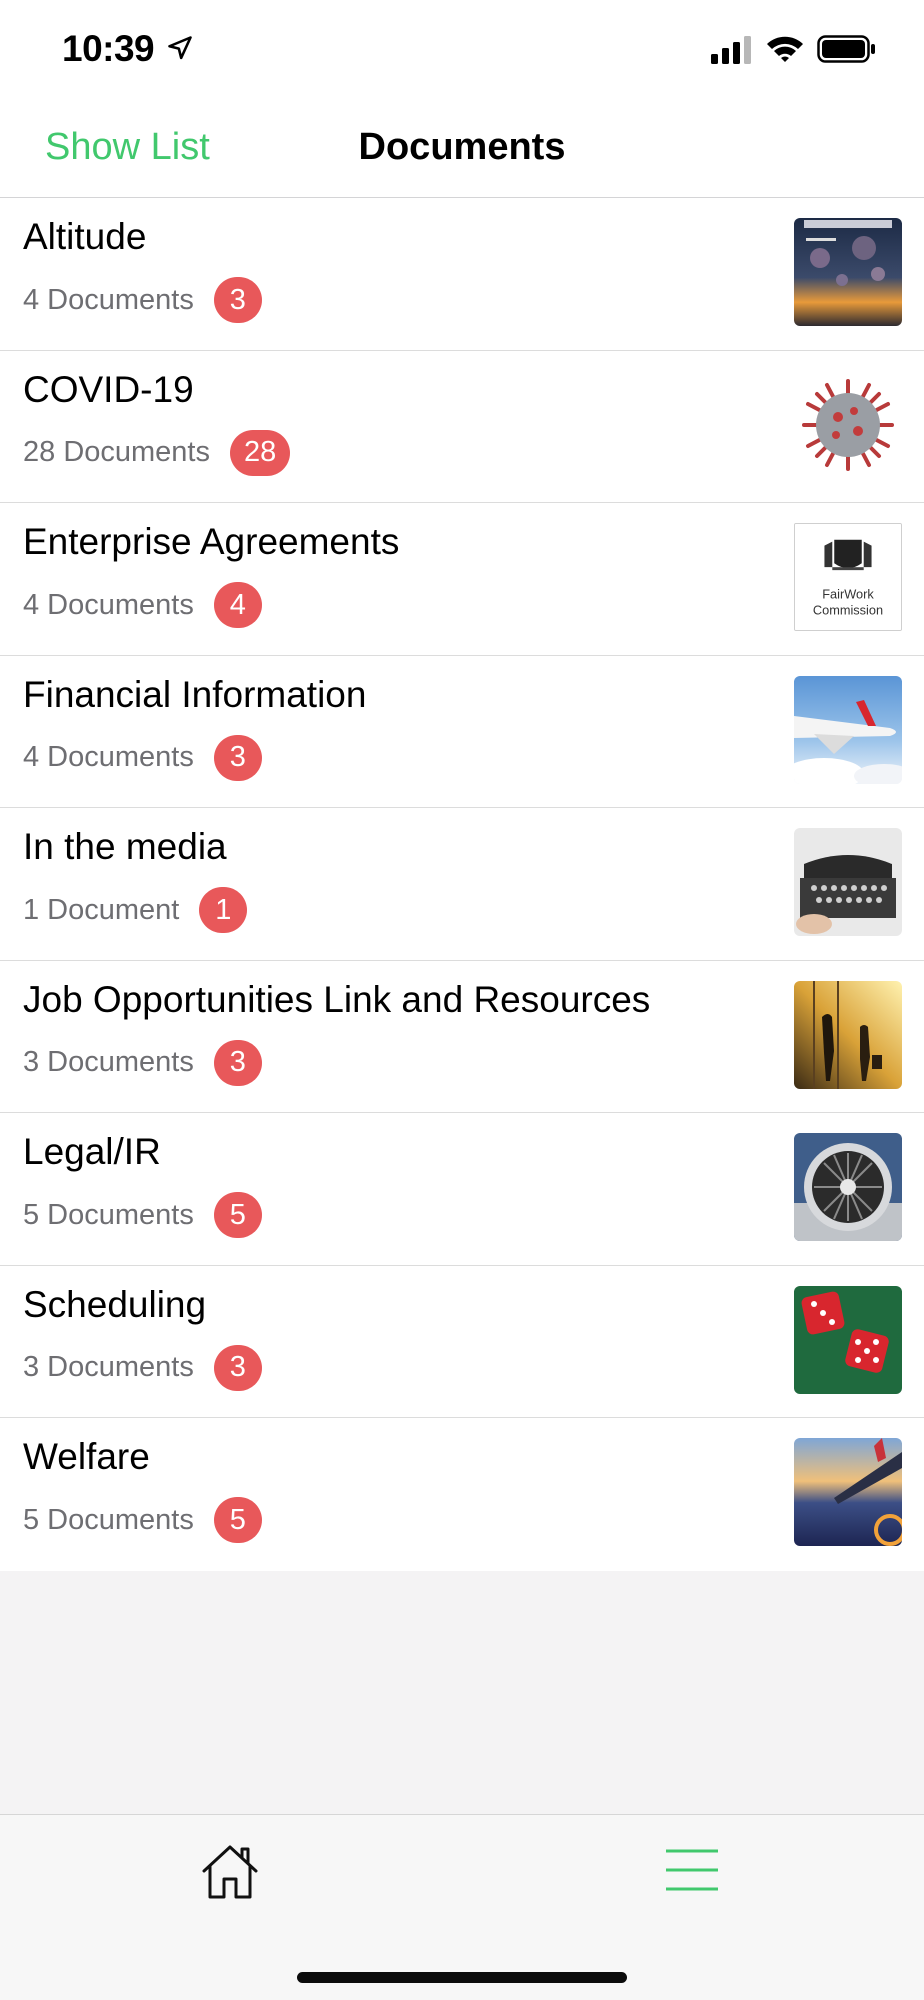 The height and width of the screenshot is (2000, 924). I want to click on row-meta: 28 Documents 28, so click(157, 453).